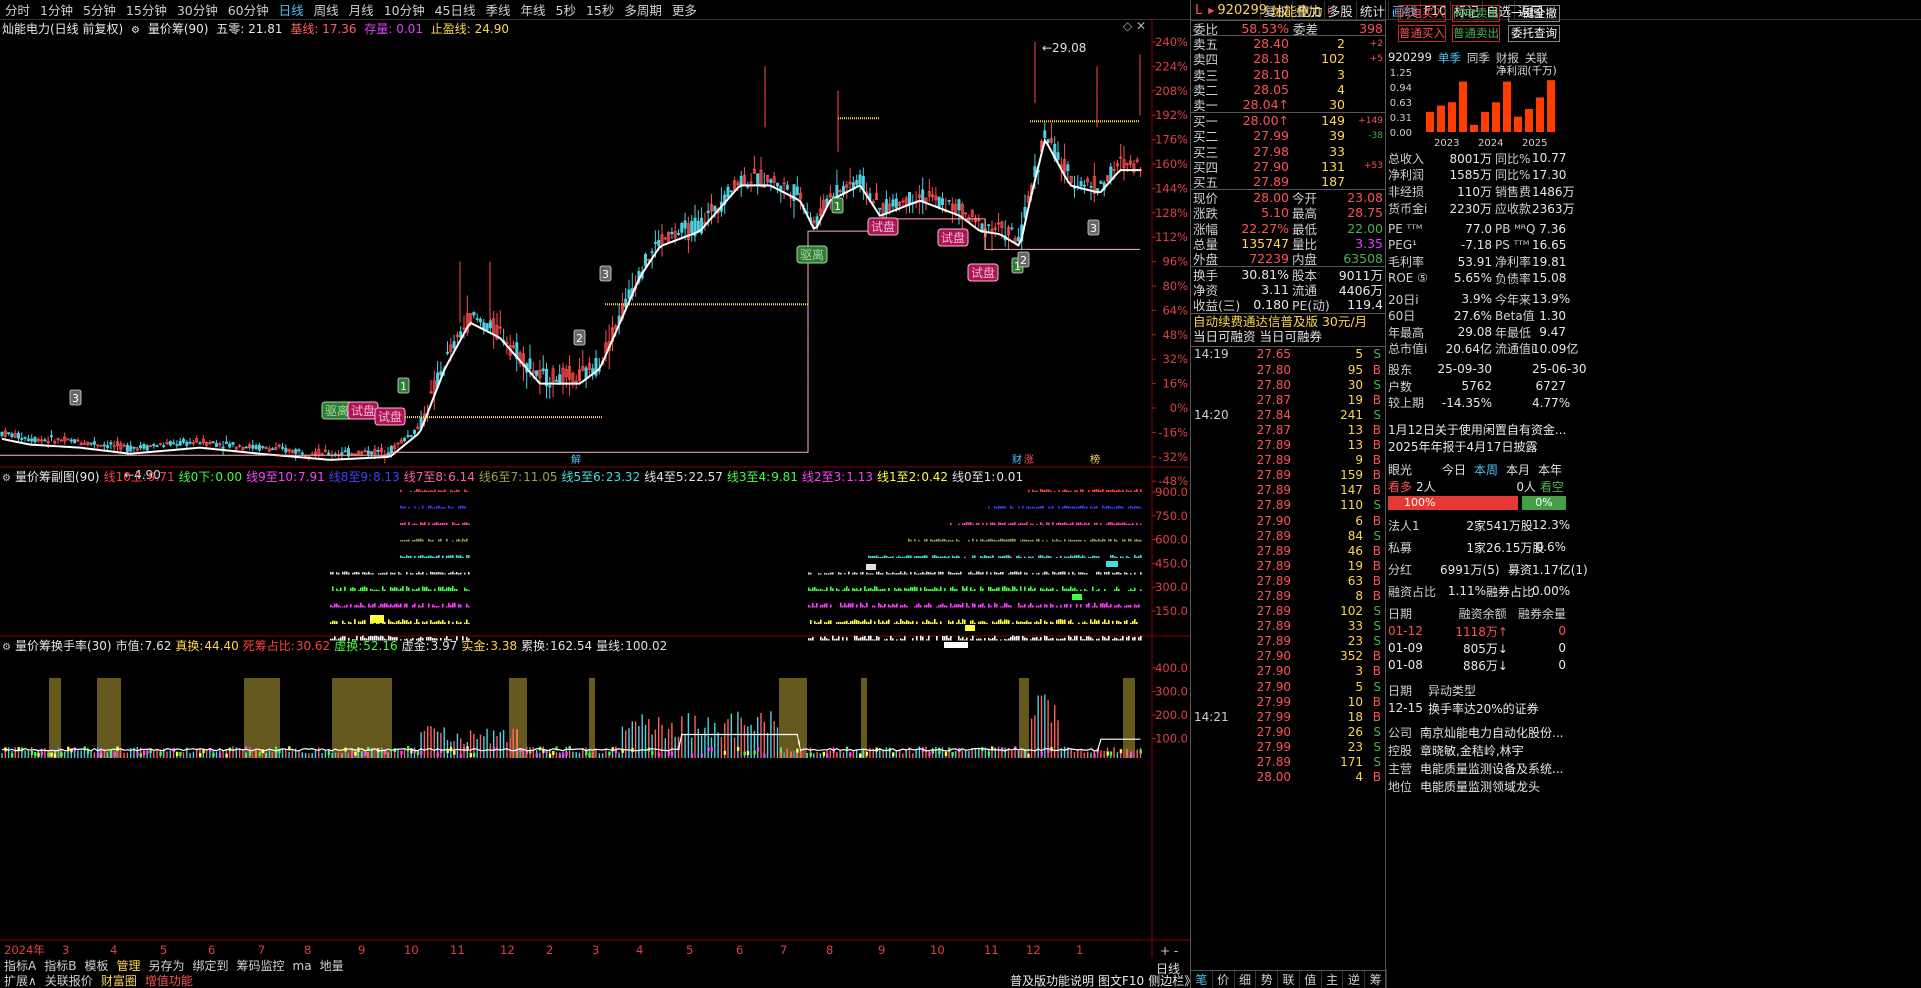  I want to click on holder-value: 1.11%, so click(1466, 591).